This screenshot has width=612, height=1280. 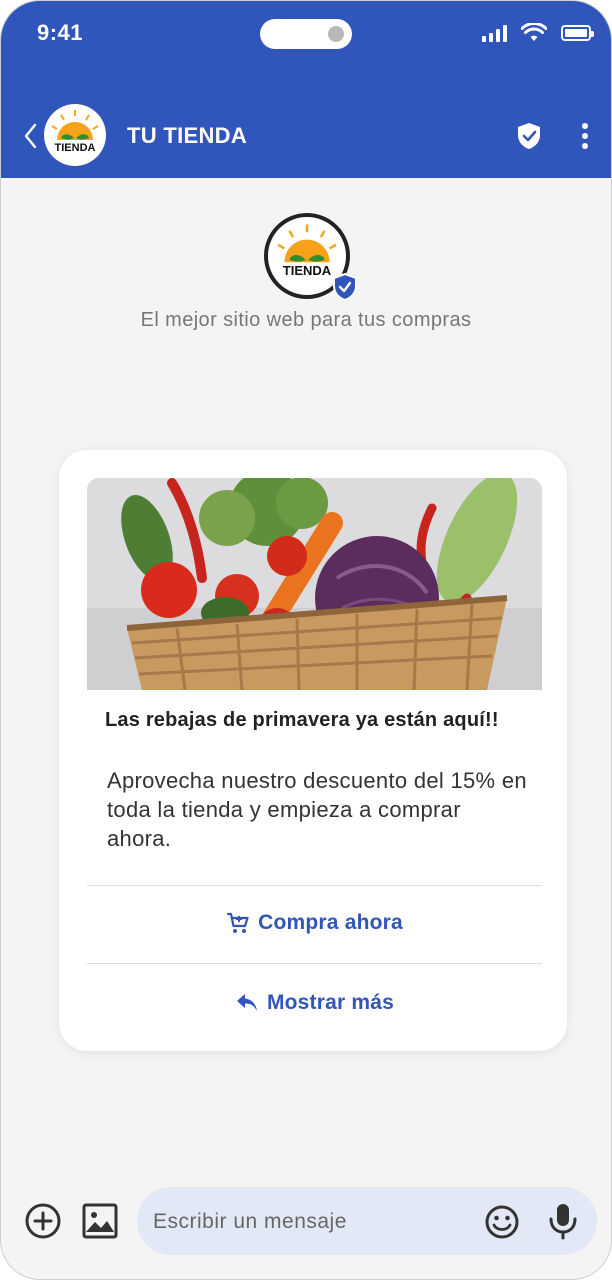 I want to click on wifi-icon, so click(x=534, y=32).